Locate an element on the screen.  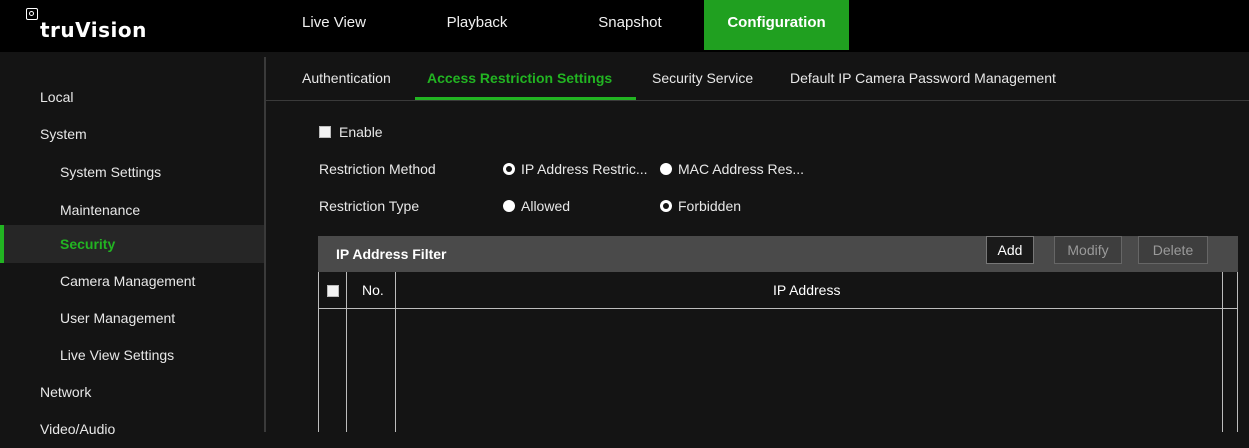
sidebar-item-system: System is located at coordinates (132, 134).